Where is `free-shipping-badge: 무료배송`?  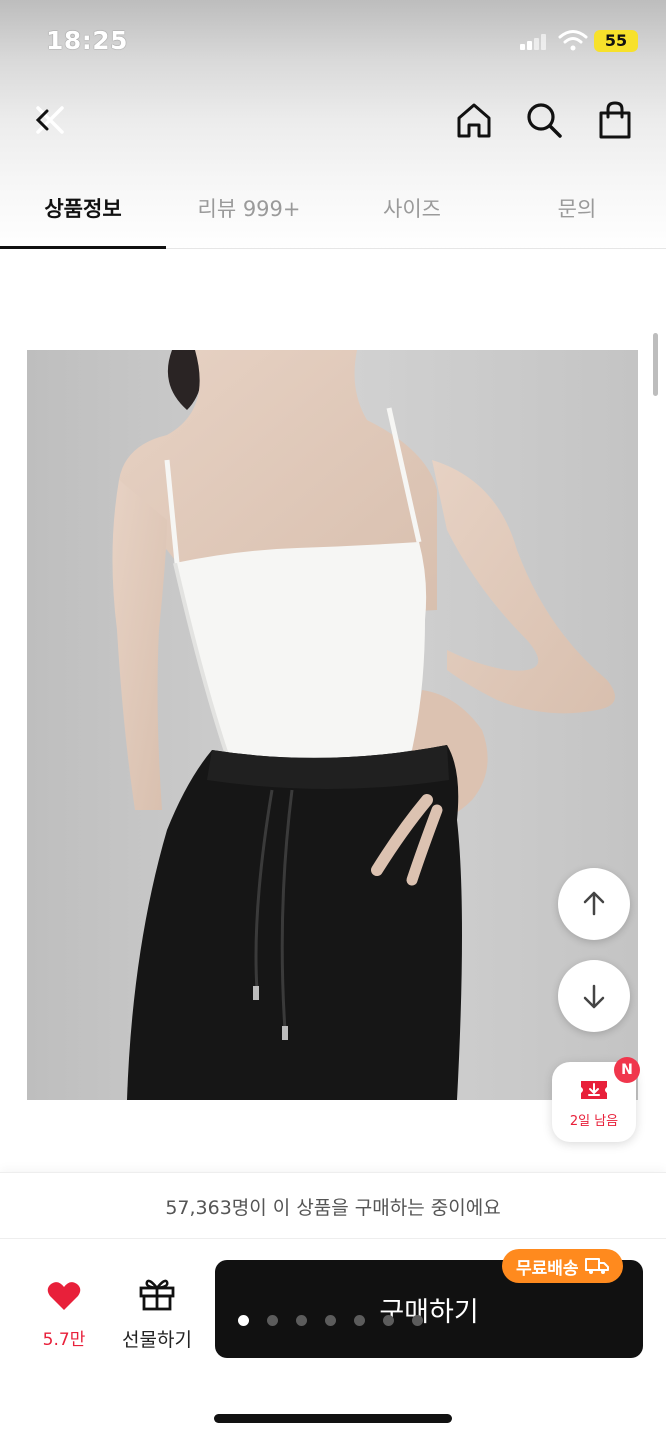
free-shipping-badge: 무료배송 is located at coordinates (562, 1266).